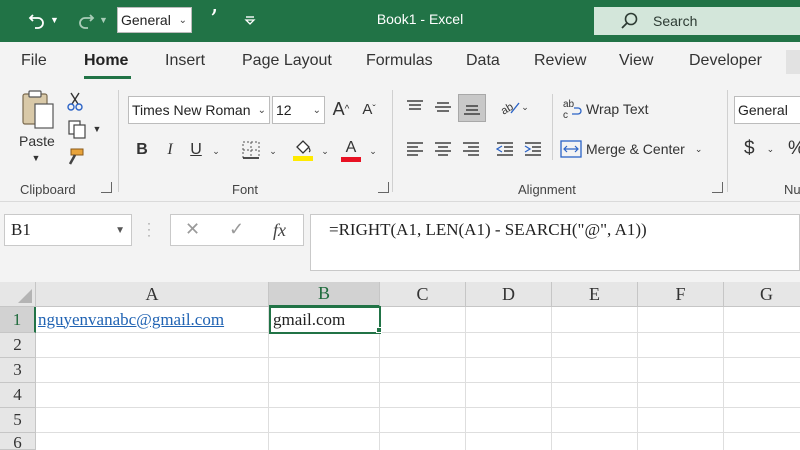 Image resolution: width=800 pixels, height=450 pixels. What do you see at coordinates (18, 370) in the screenshot?
I see `row-header-3: 3` at bounding box center [18, 370].